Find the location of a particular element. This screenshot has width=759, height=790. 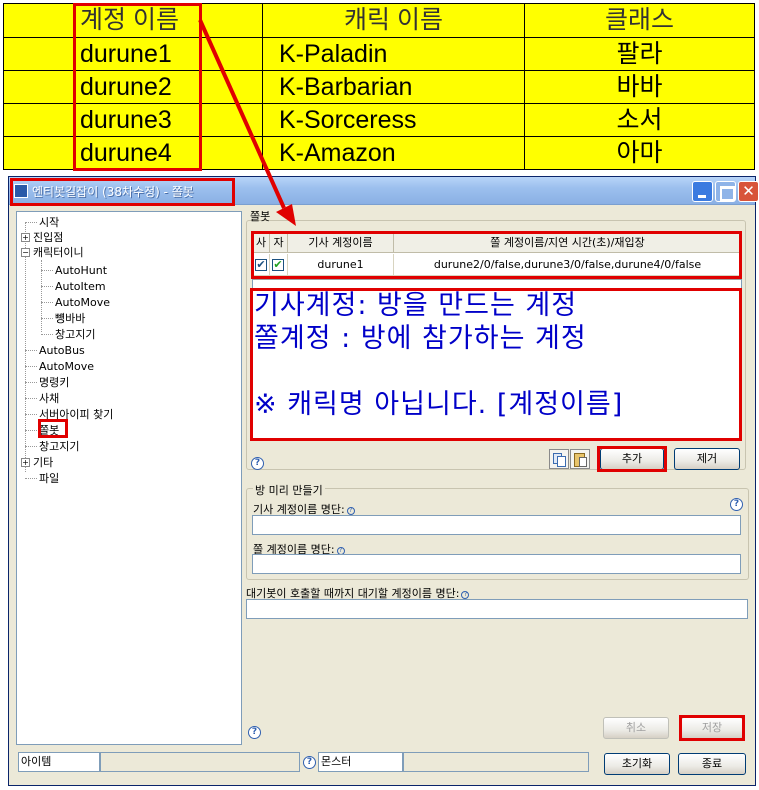

class-cell: 아마 is located at coordinates (639, 153).